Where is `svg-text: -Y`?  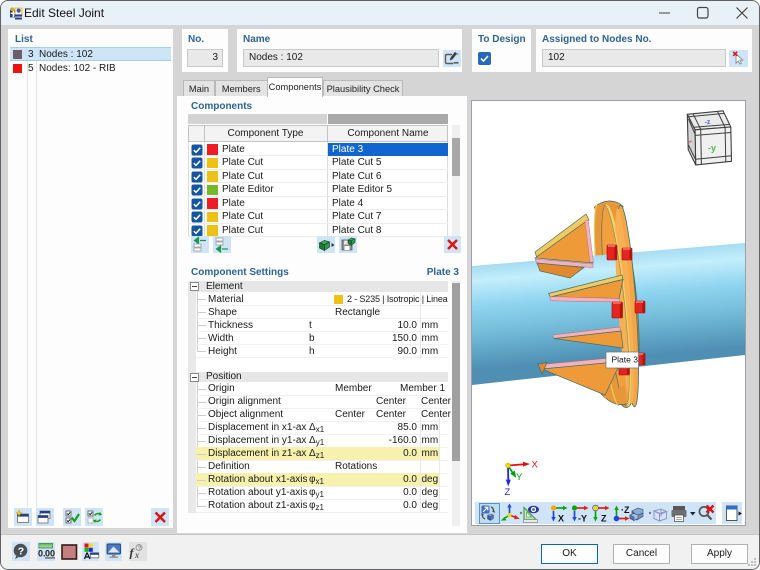
svg-text: -Y is located at coordinates (582, 519).